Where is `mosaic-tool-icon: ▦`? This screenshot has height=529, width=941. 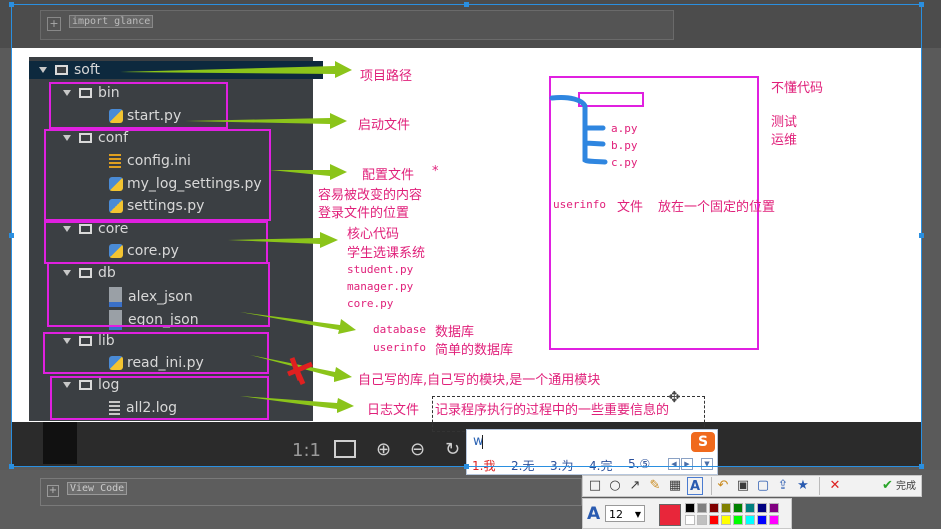
mosaic-tool-icon: ▦ is located at coordinates (675, 486).